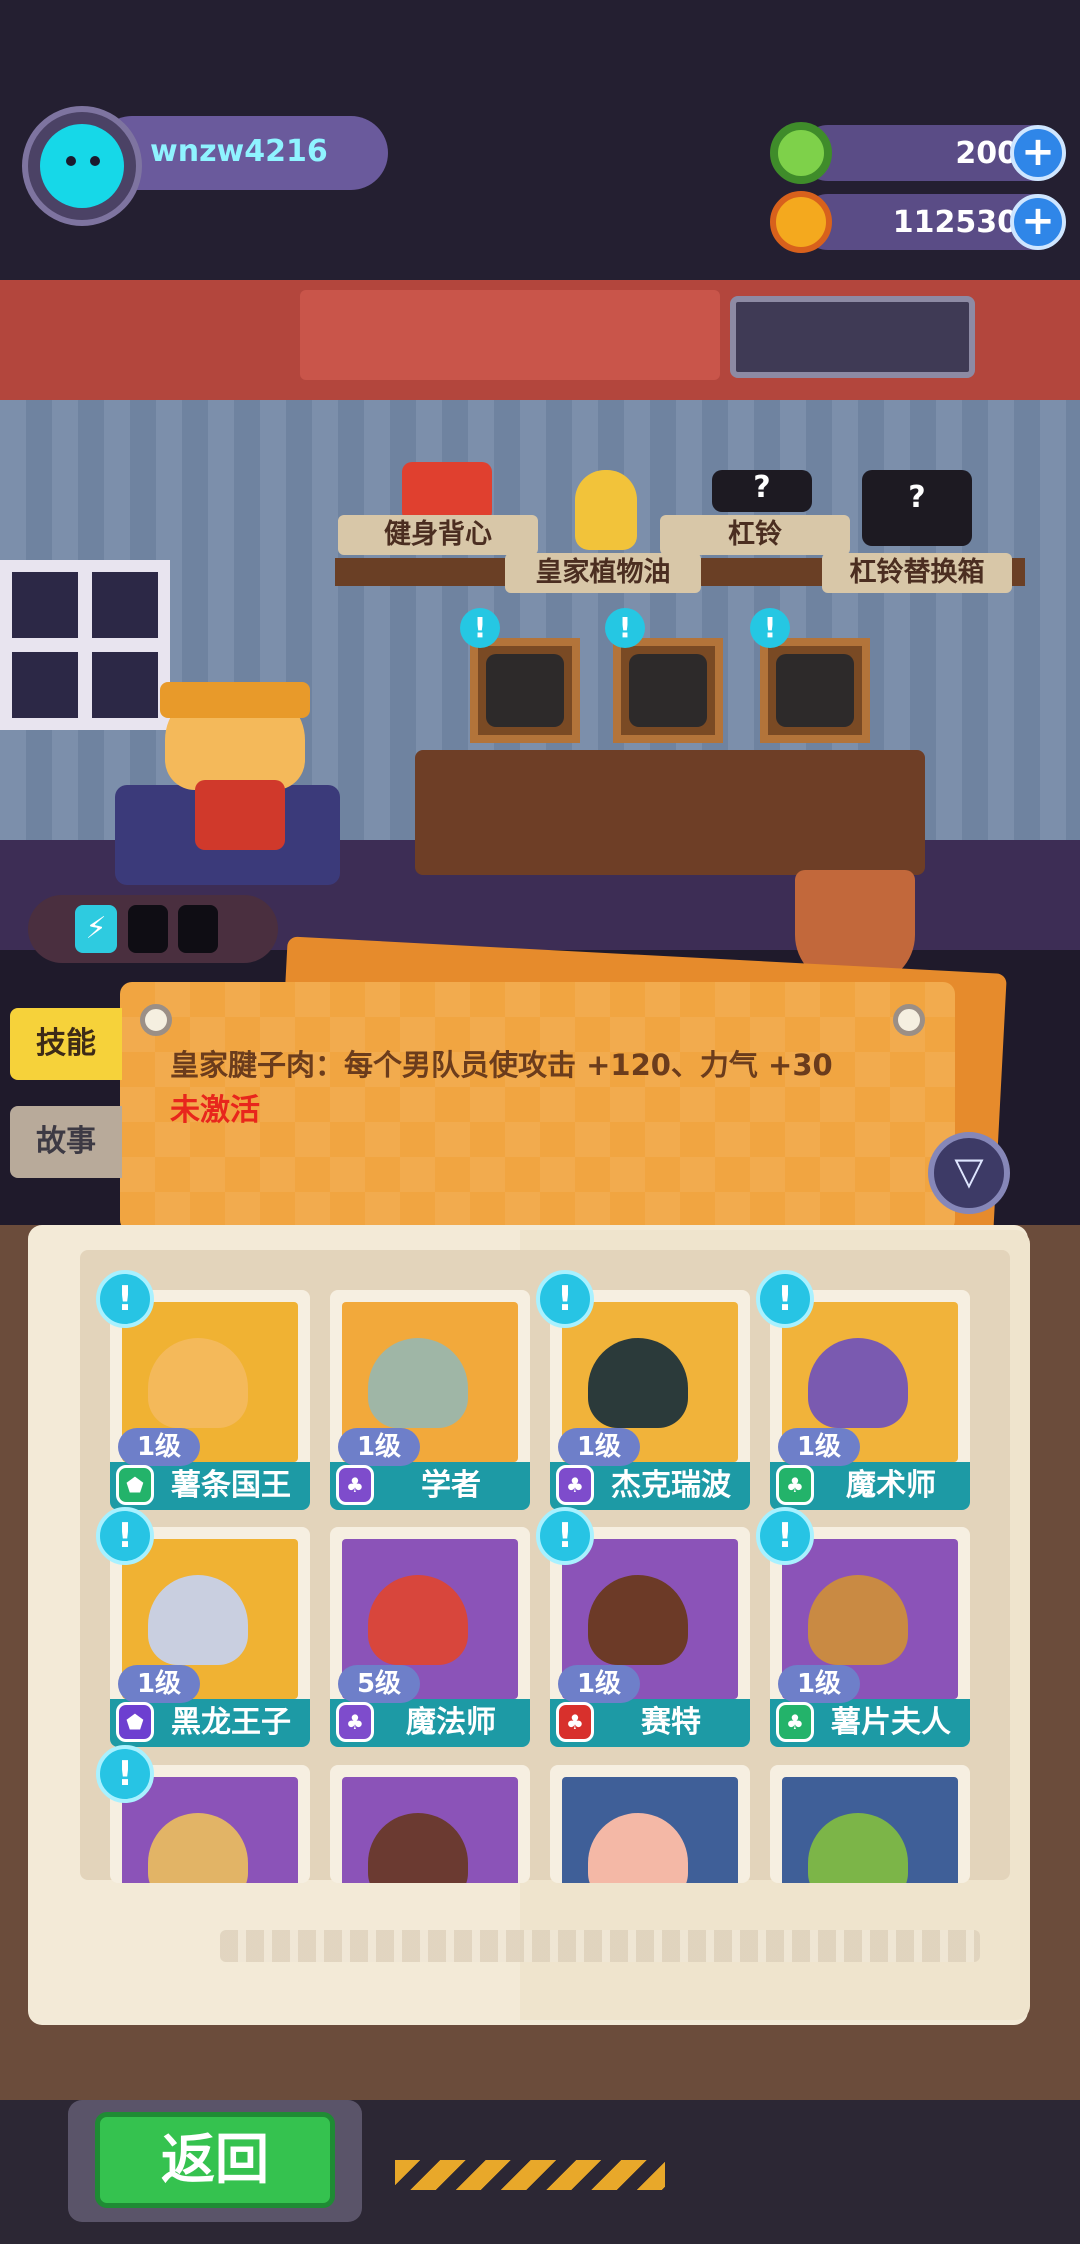 This screenshot has width=1080, height=2244. I want to click on shelf-label-tank-top: 健身背心, so click(438, 535).